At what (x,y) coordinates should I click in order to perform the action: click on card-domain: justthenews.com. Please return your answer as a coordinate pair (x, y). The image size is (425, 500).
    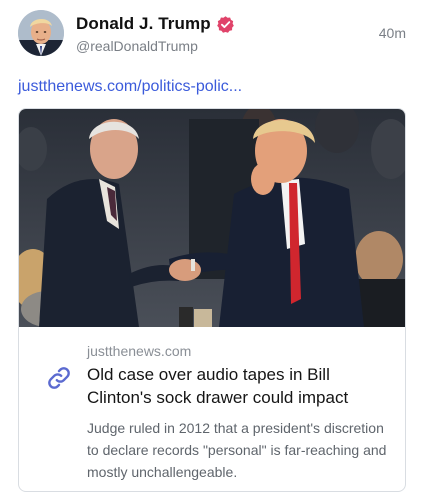
    Looking at the image, I should click on (139, 351).